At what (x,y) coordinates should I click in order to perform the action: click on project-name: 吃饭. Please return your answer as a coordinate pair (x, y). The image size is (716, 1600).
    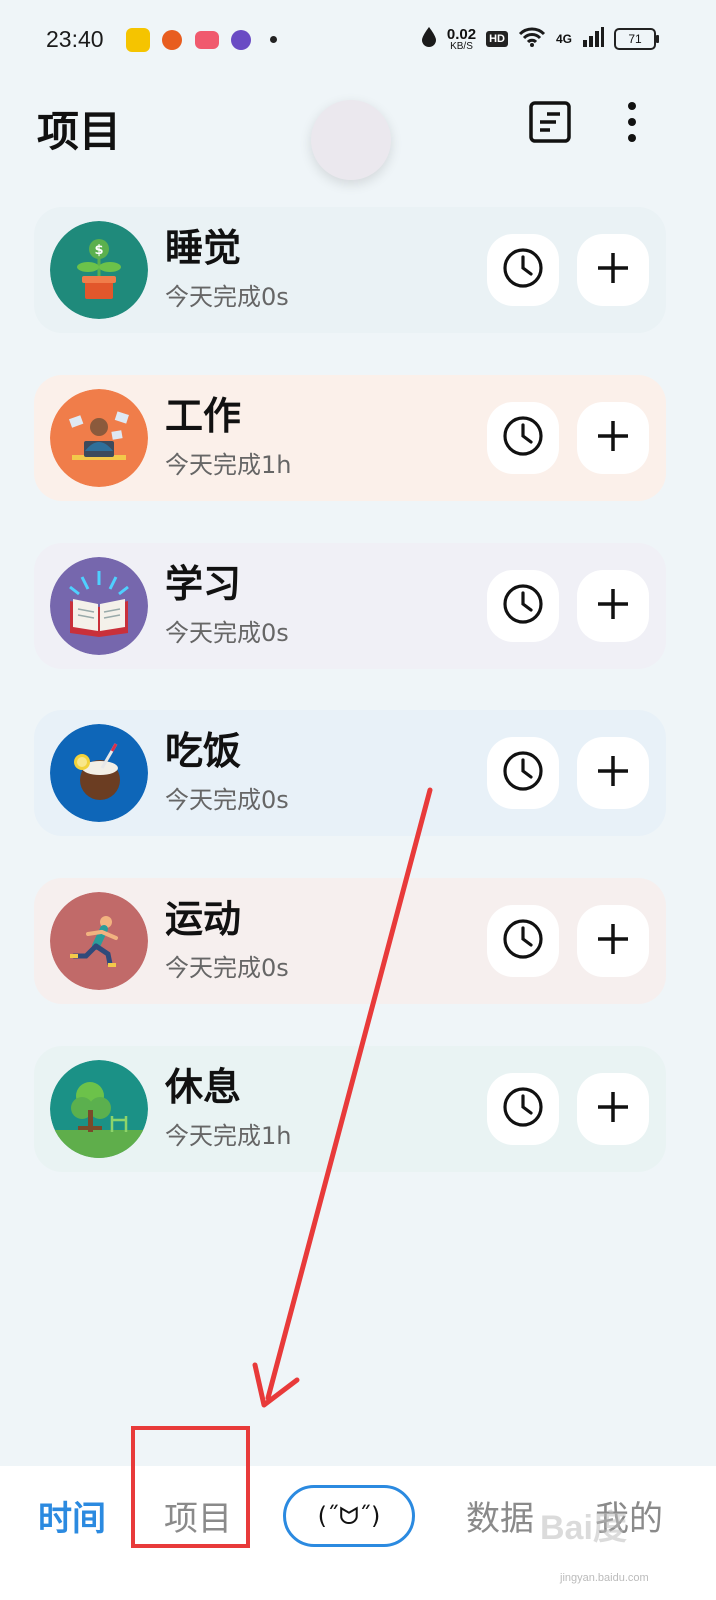
    Looking at the image, I should click on (203, 751).